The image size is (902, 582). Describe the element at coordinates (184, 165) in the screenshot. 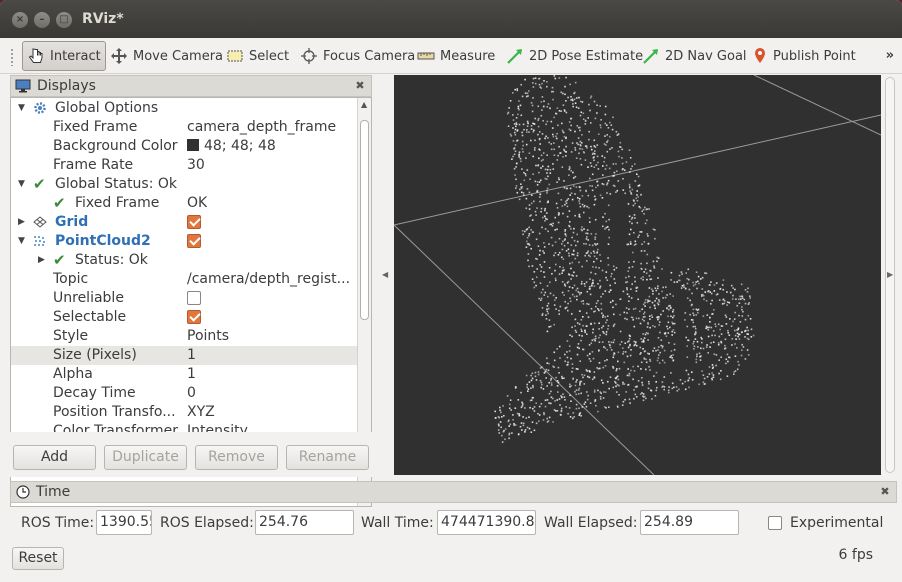

I see `tree-row-frame-rate: Frame Rate 30` at that location.